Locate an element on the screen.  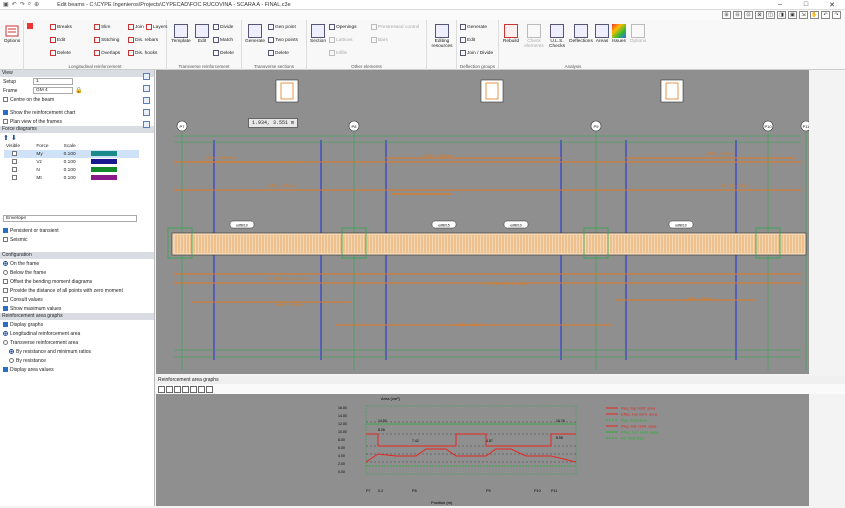
force-row: Vz 0.100 is located at coordinates (71, 162).